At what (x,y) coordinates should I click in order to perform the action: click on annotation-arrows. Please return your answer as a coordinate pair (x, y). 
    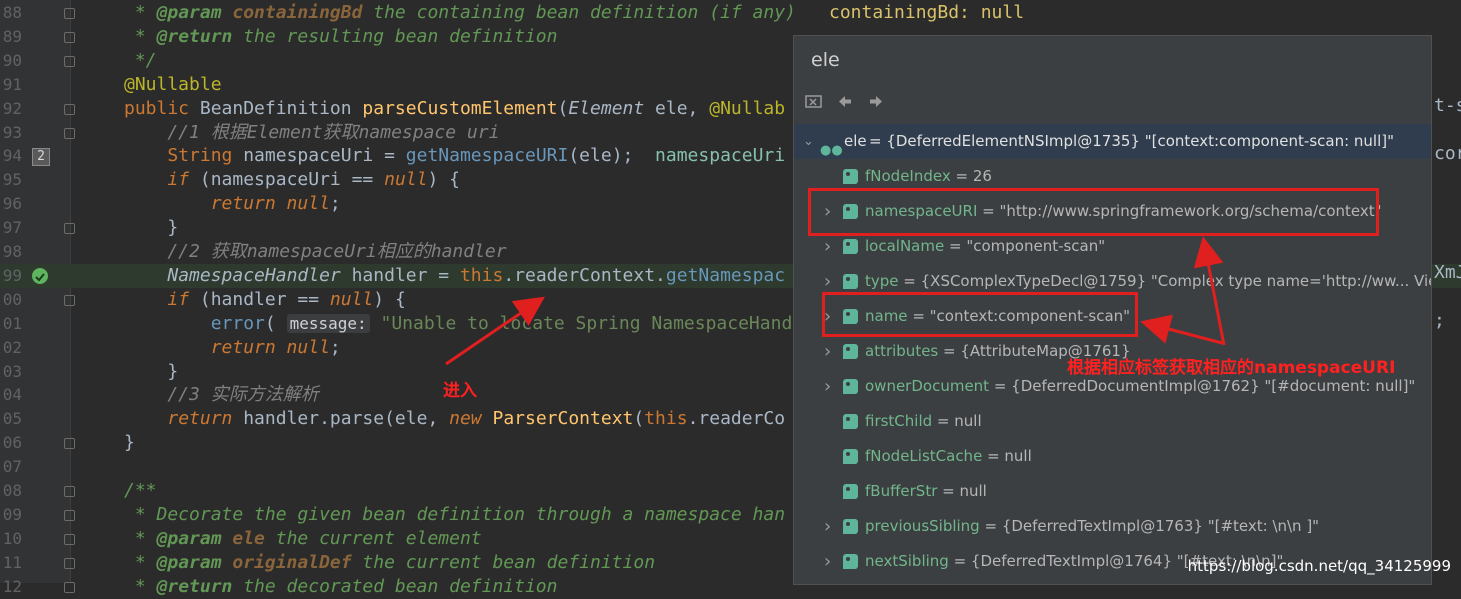
    Looking at the image, I should click on (835, 301).